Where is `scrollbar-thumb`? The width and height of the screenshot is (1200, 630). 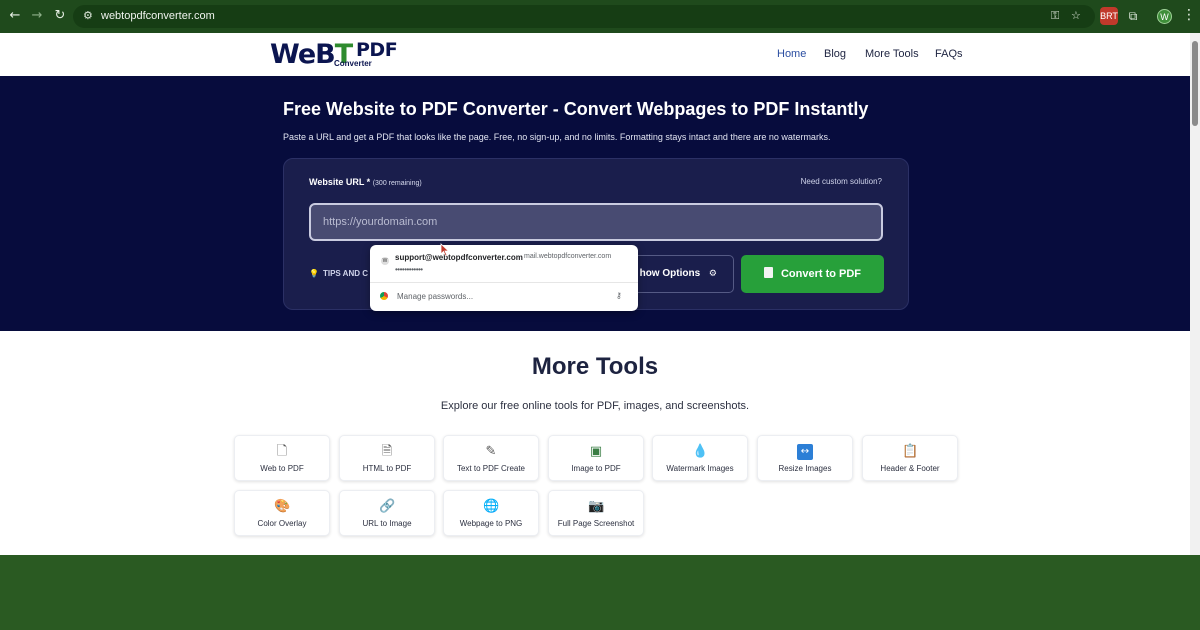
scrollbar-thumb is located at coordinates (1195, 83).